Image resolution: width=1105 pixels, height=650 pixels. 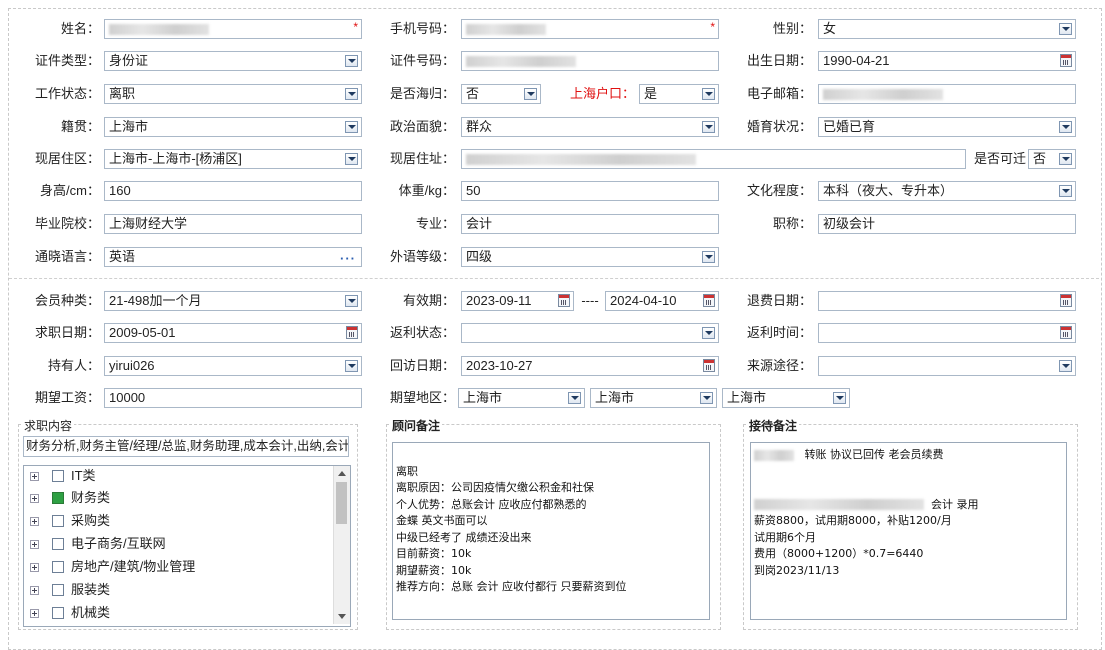 What do you see at coordinates (233, 127) in the screenshot?
I see `native-select: 上海市` at bounding box center [233, 127].